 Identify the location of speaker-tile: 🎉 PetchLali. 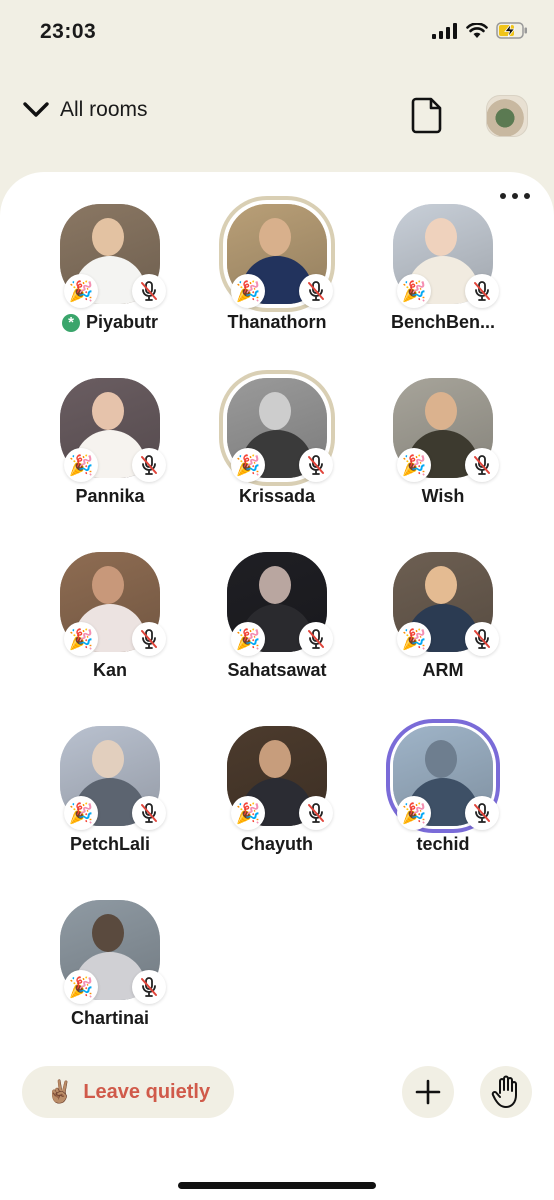
(110, 806).